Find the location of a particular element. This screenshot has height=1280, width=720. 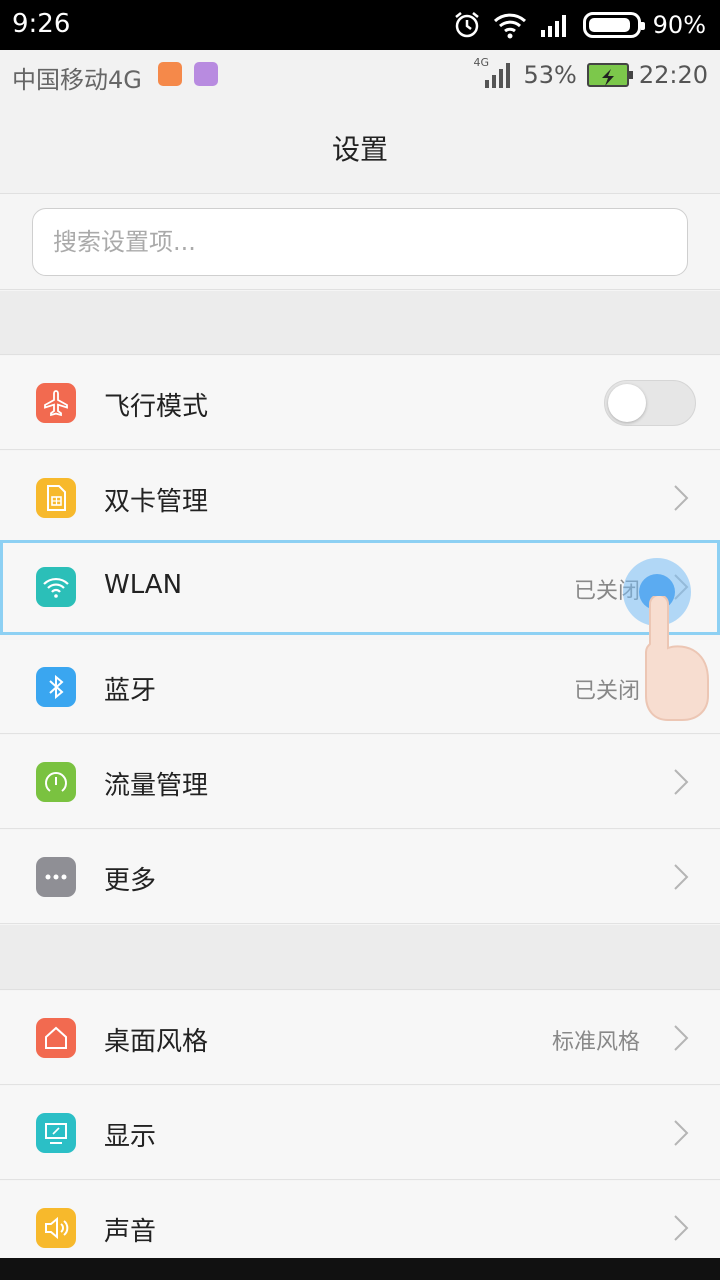

setting-row-label: 桌面风格 is located at coordinates (156, 1042).